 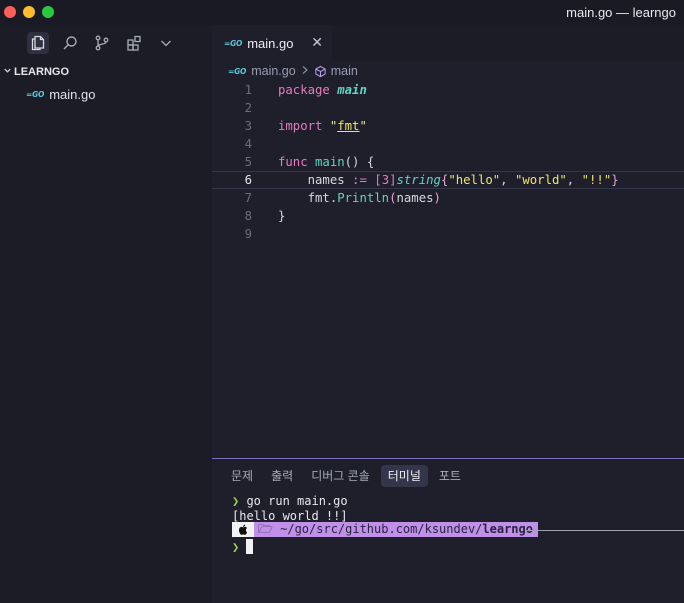 I want to click on bracket: [, so click(x=378, y=180).